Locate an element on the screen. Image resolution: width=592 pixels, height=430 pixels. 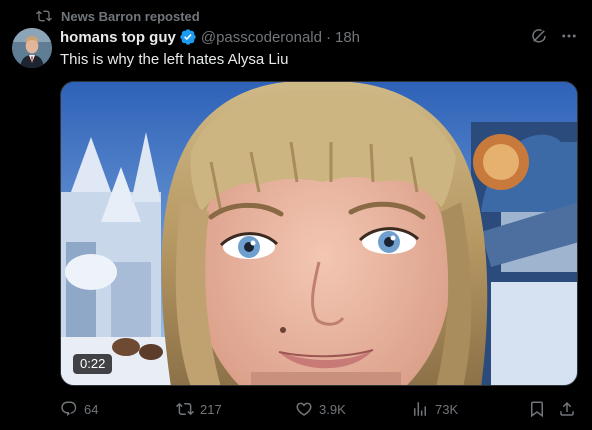
reply-button: 64 is located at coordinates (79, 409).